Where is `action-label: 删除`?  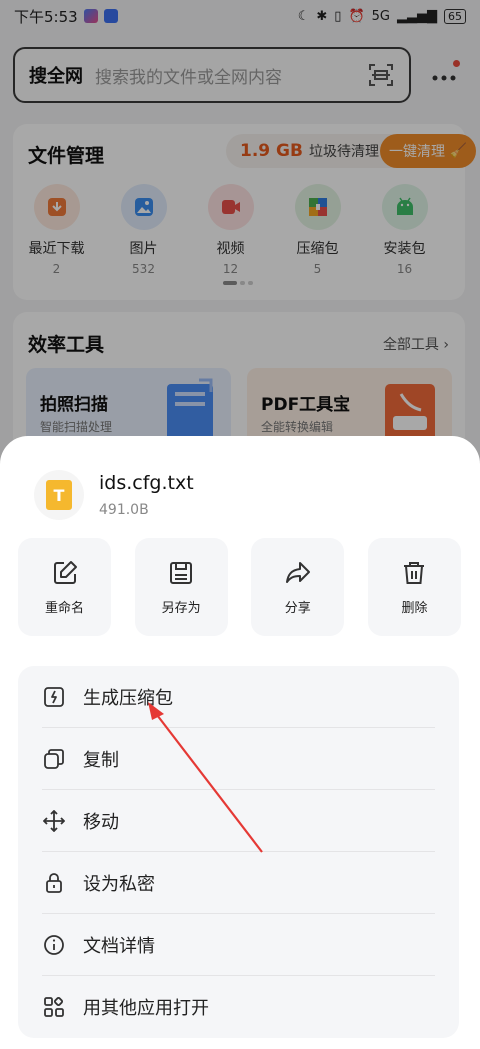 action-label: 删除 is located at coordinates (414, 608).